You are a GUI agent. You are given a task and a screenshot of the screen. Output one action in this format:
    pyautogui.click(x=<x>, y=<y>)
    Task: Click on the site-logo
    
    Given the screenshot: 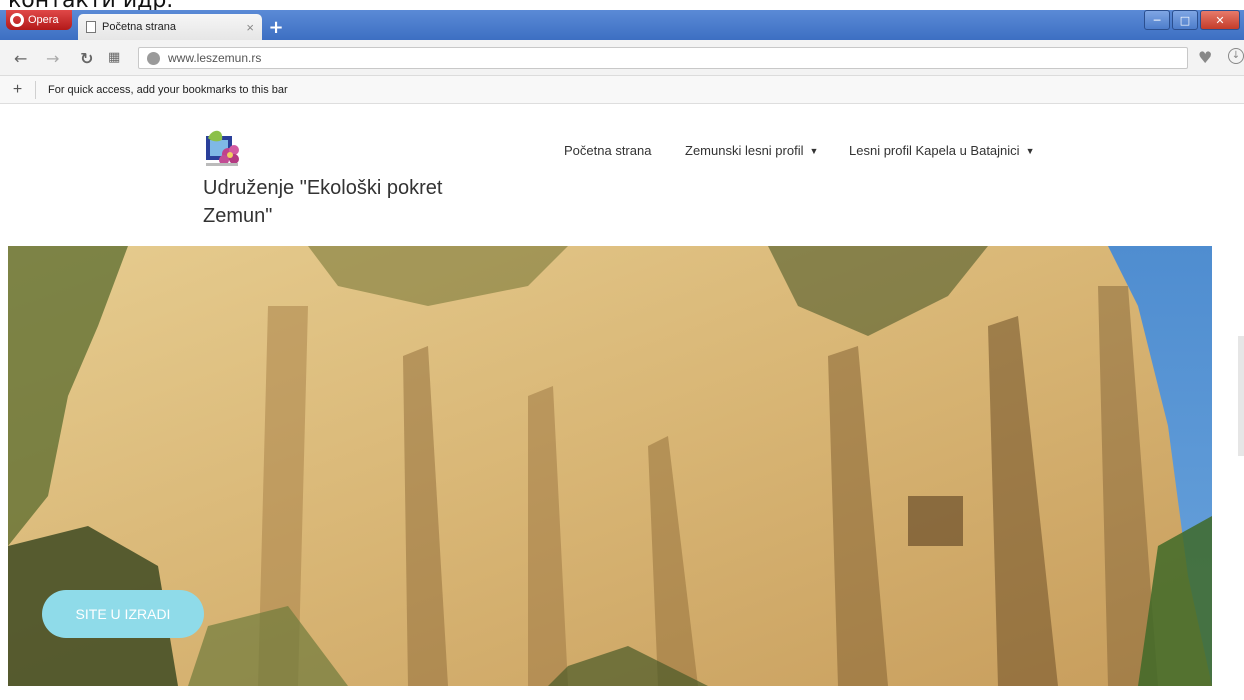 What is the action you would take?
    pyautogui.click(x=223, y=148)
    